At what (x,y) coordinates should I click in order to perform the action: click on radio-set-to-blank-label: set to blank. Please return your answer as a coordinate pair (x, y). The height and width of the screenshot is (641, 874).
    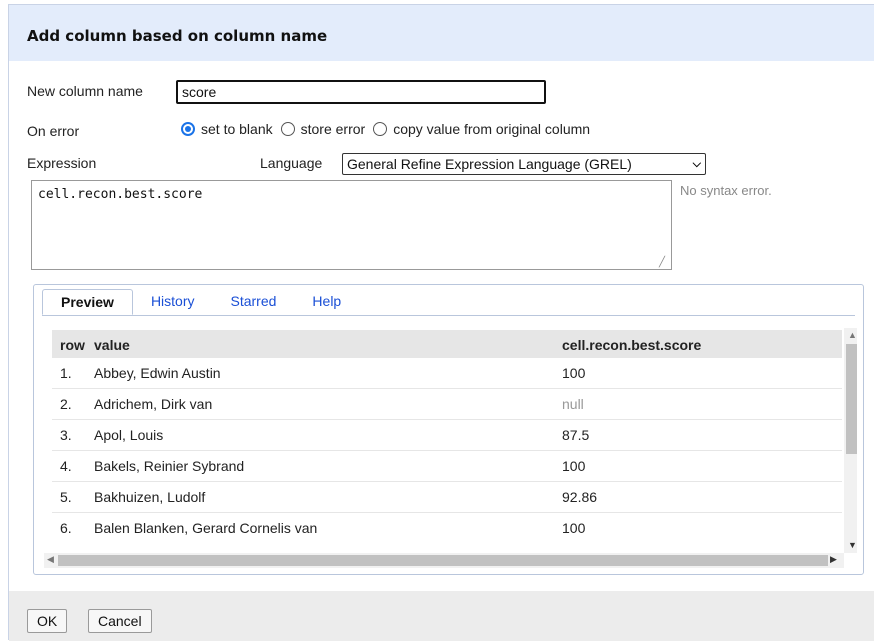
    Looking at the image, I should click on (237, 129).